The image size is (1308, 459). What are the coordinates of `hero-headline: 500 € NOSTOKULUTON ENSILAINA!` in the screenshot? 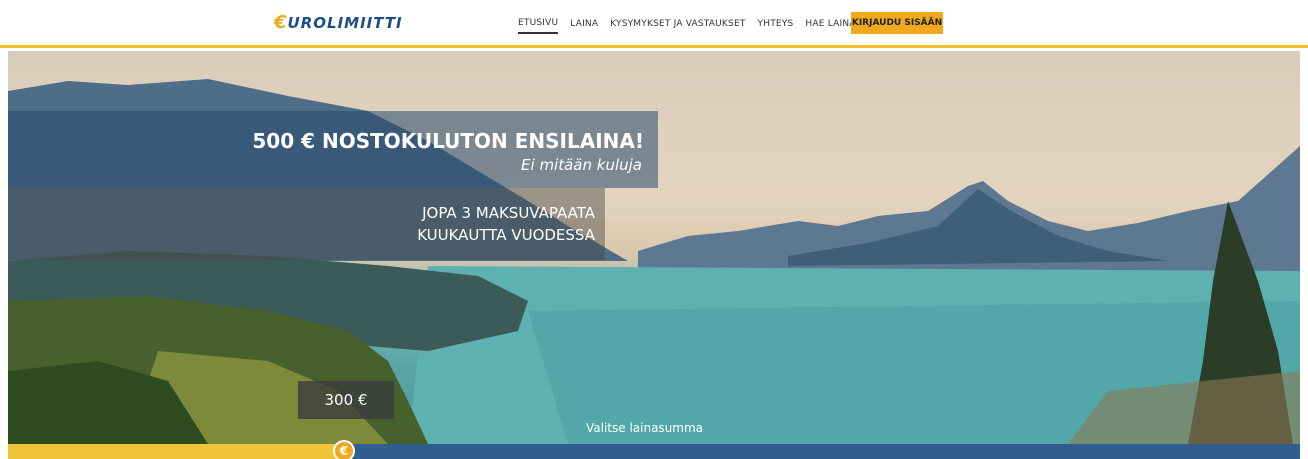 It's located at (448, 141).